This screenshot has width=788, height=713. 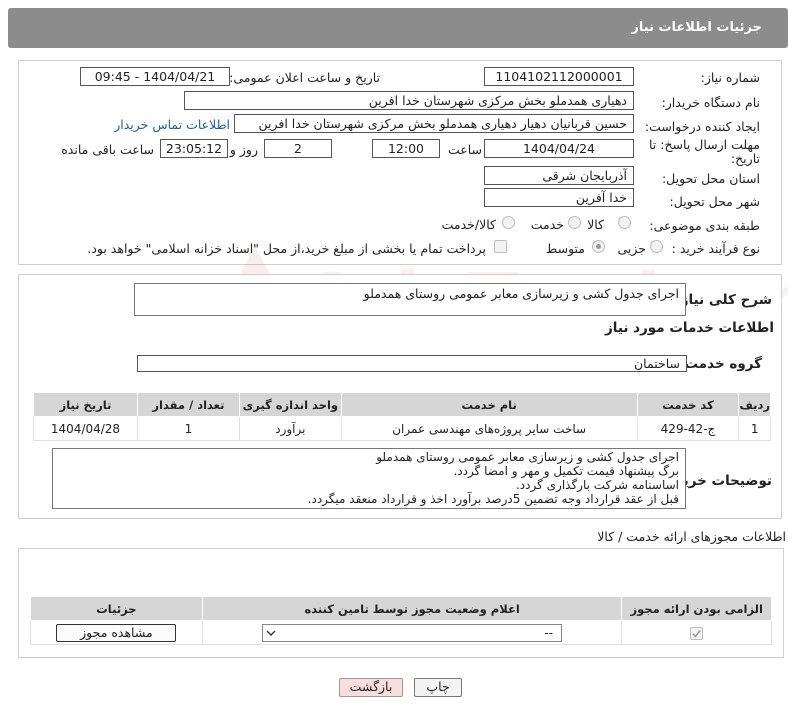 I want to click on cell-permit-status: --, so click(x=412, y=632).